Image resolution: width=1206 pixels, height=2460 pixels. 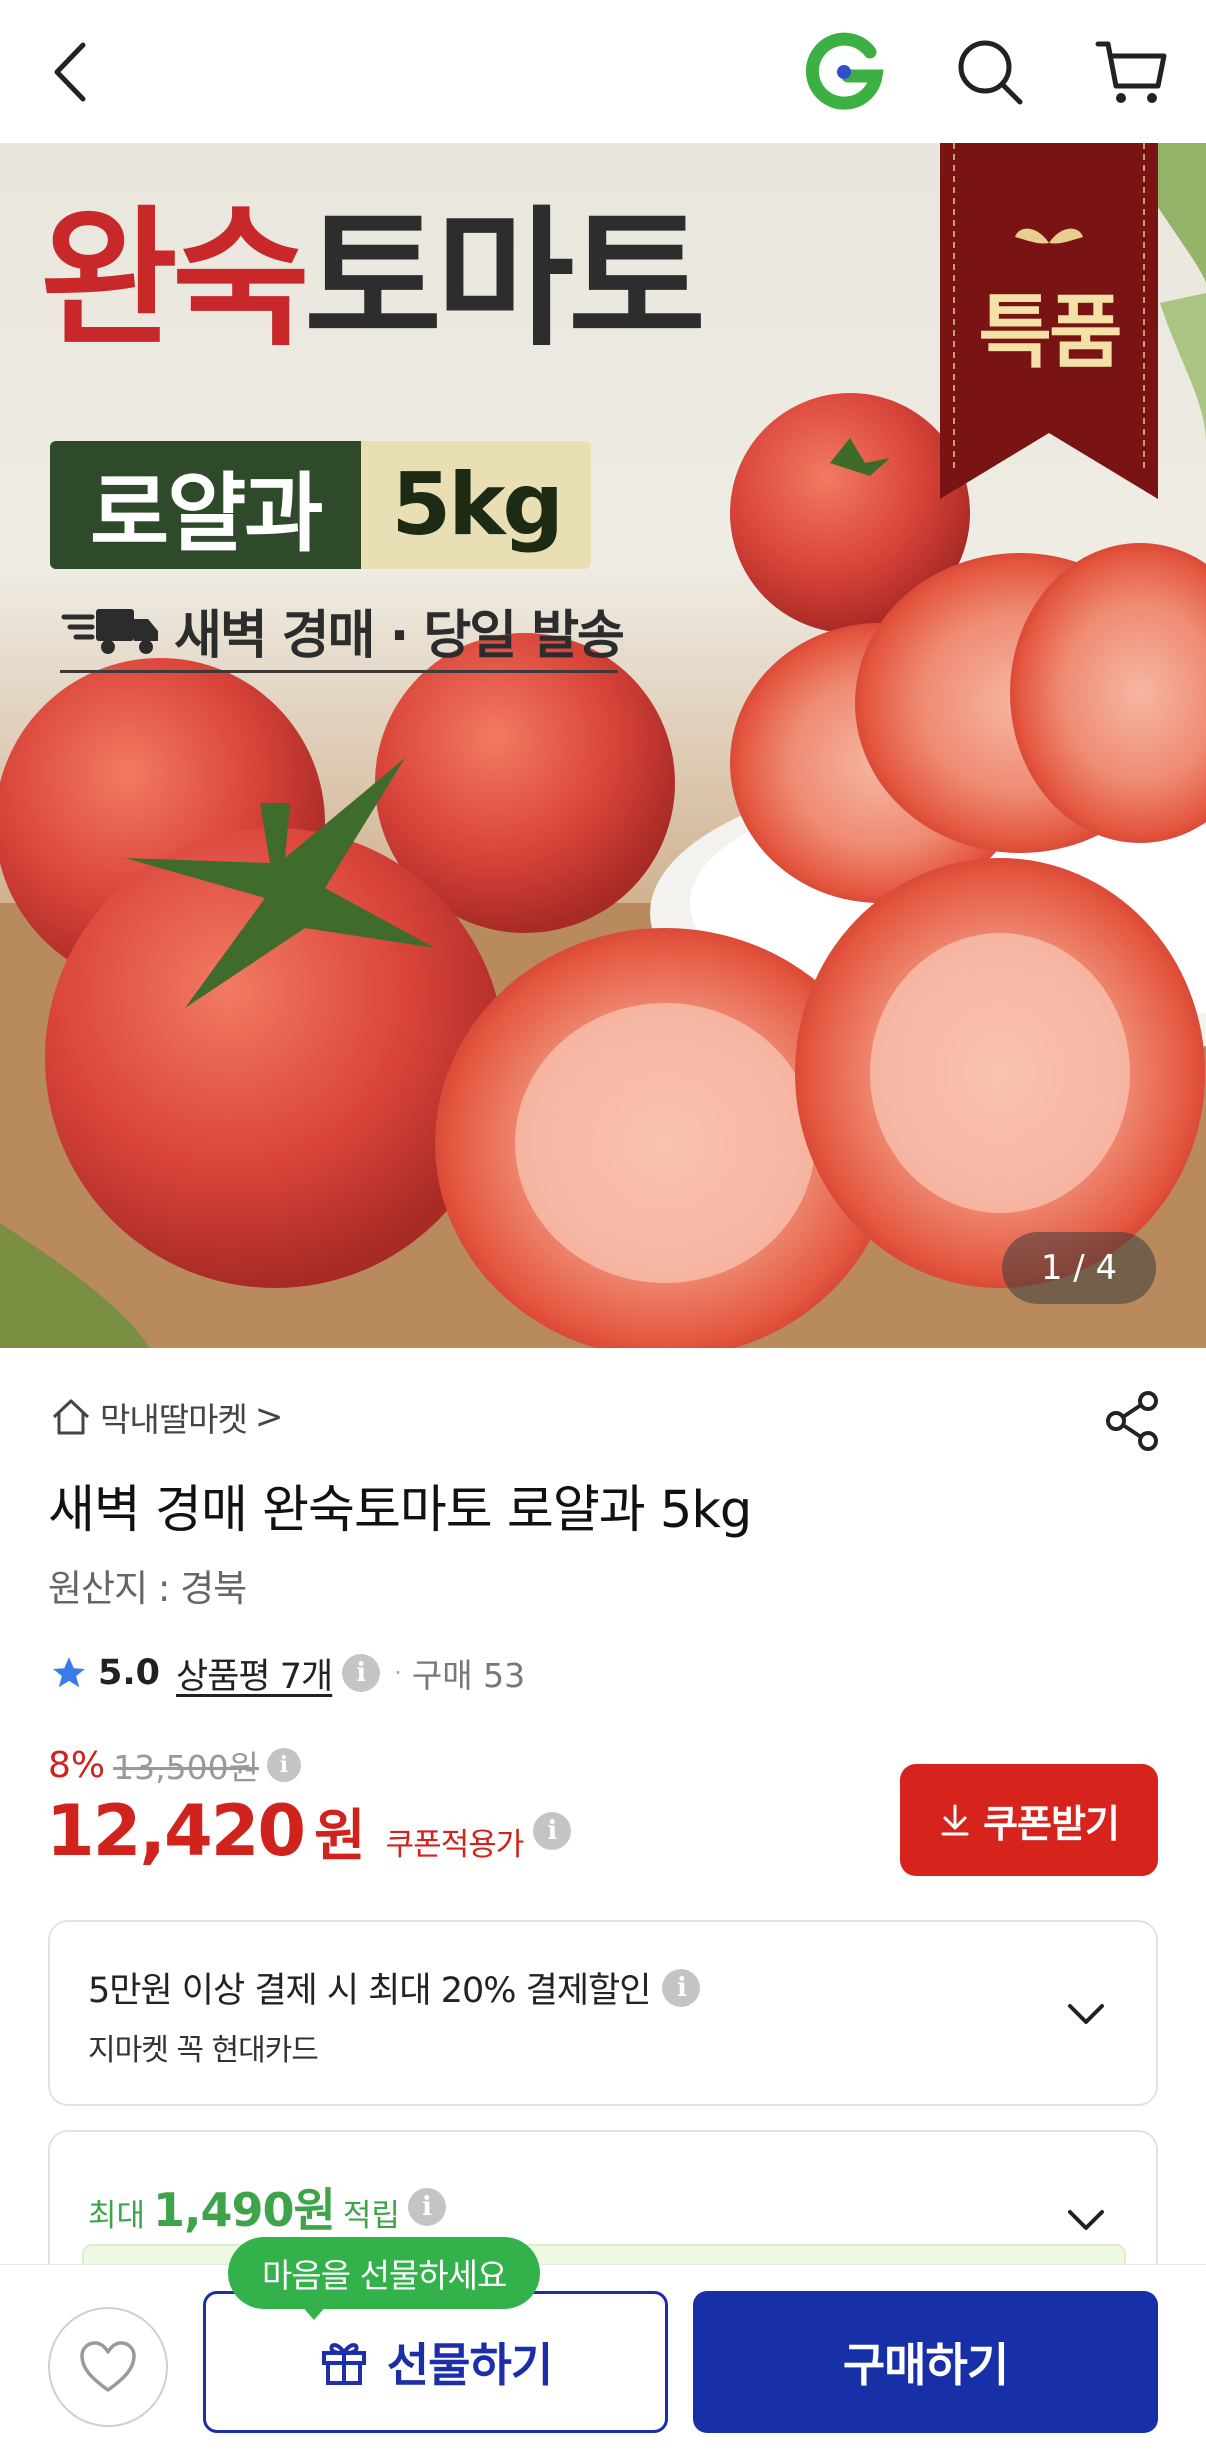 I want to click on search-button, so click(x=990, y=72).